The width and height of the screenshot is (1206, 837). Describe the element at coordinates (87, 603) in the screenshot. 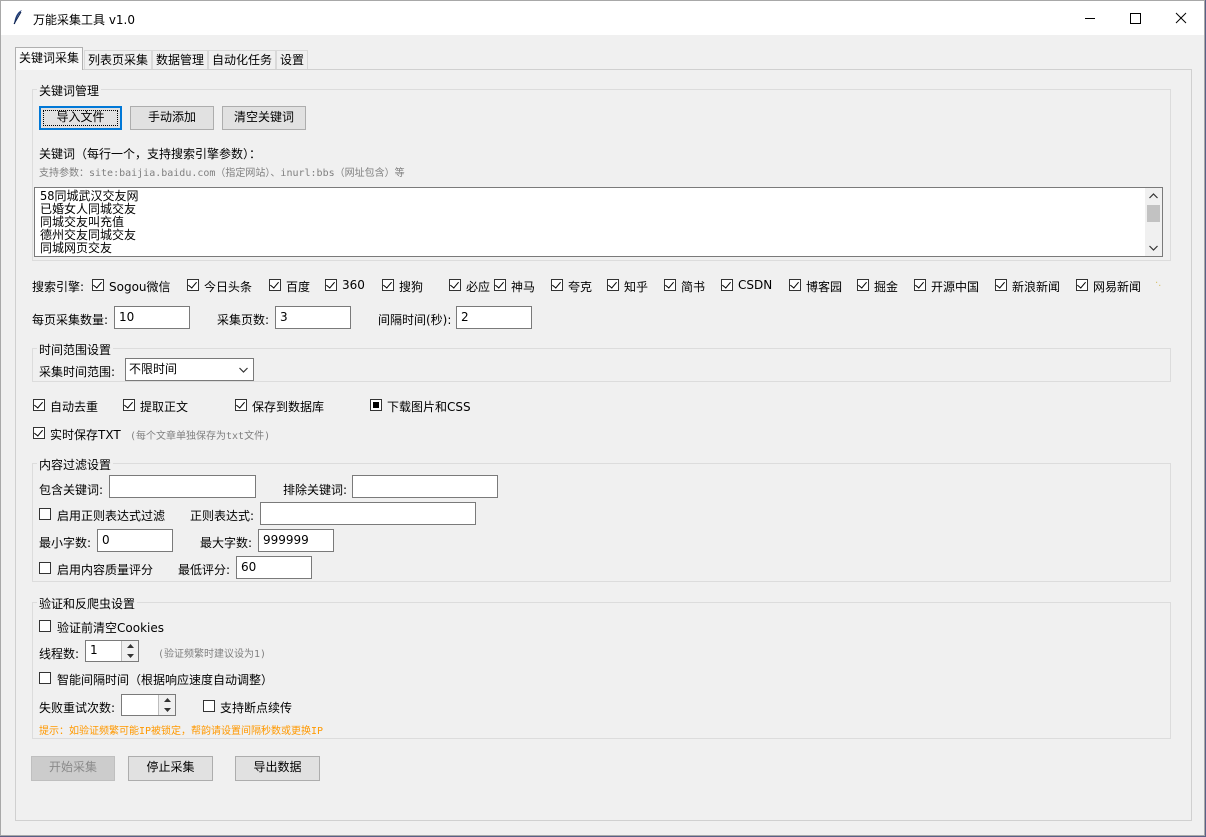

I see `anti-crawl-title: 验证和反爬虫设置` at that location.